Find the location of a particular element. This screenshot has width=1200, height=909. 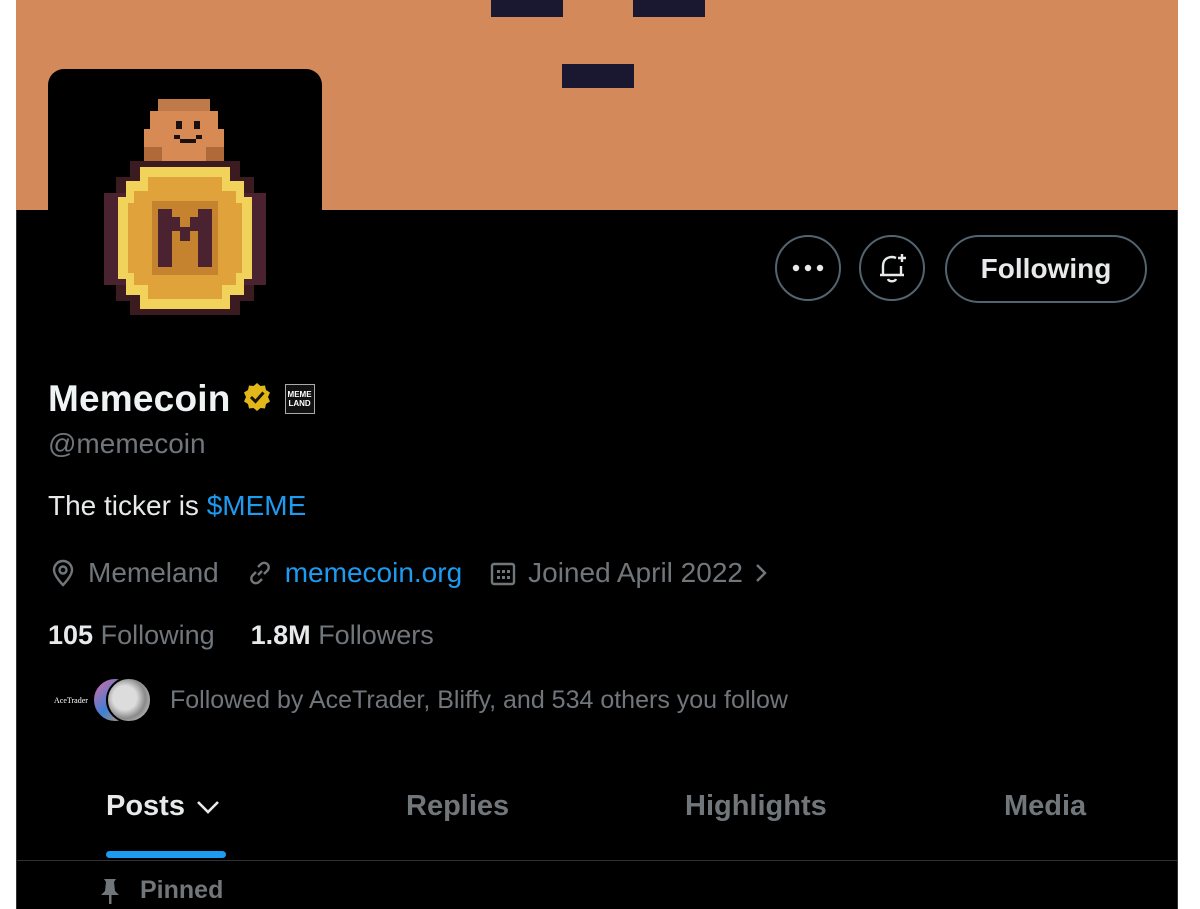

bio-text: The ticker is is located at coordinates (127, 505).